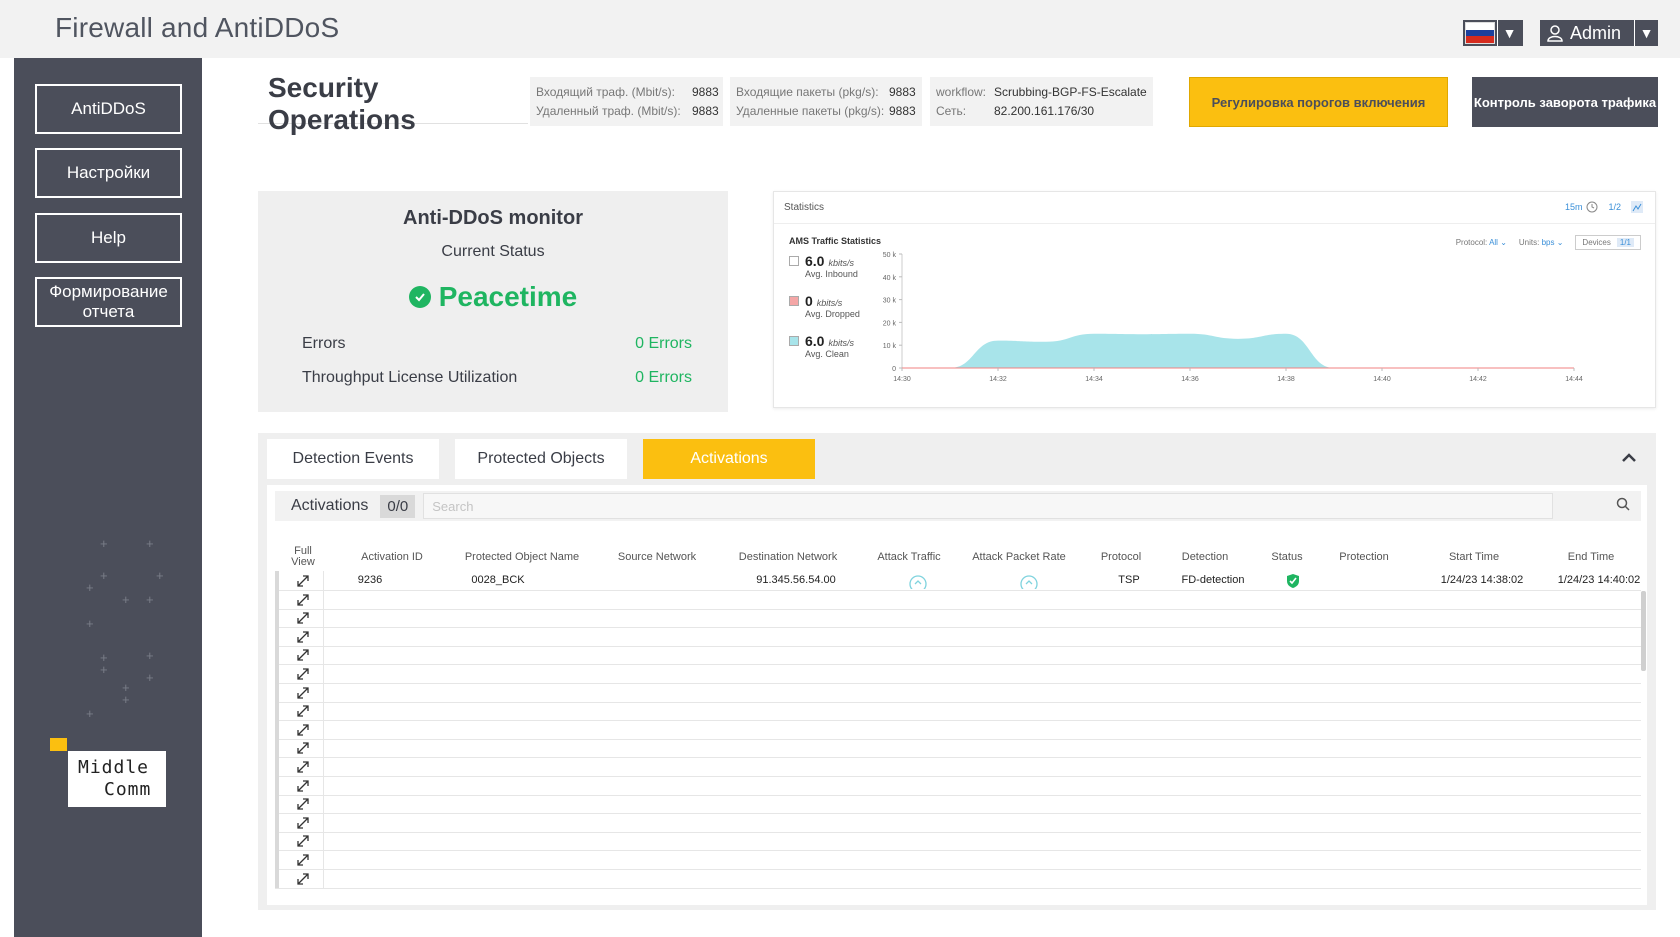 Image resolution: width=1680 pixels, height=937 pixels. I want to click on x-tick-label: 14:40, so click(1382, 379).